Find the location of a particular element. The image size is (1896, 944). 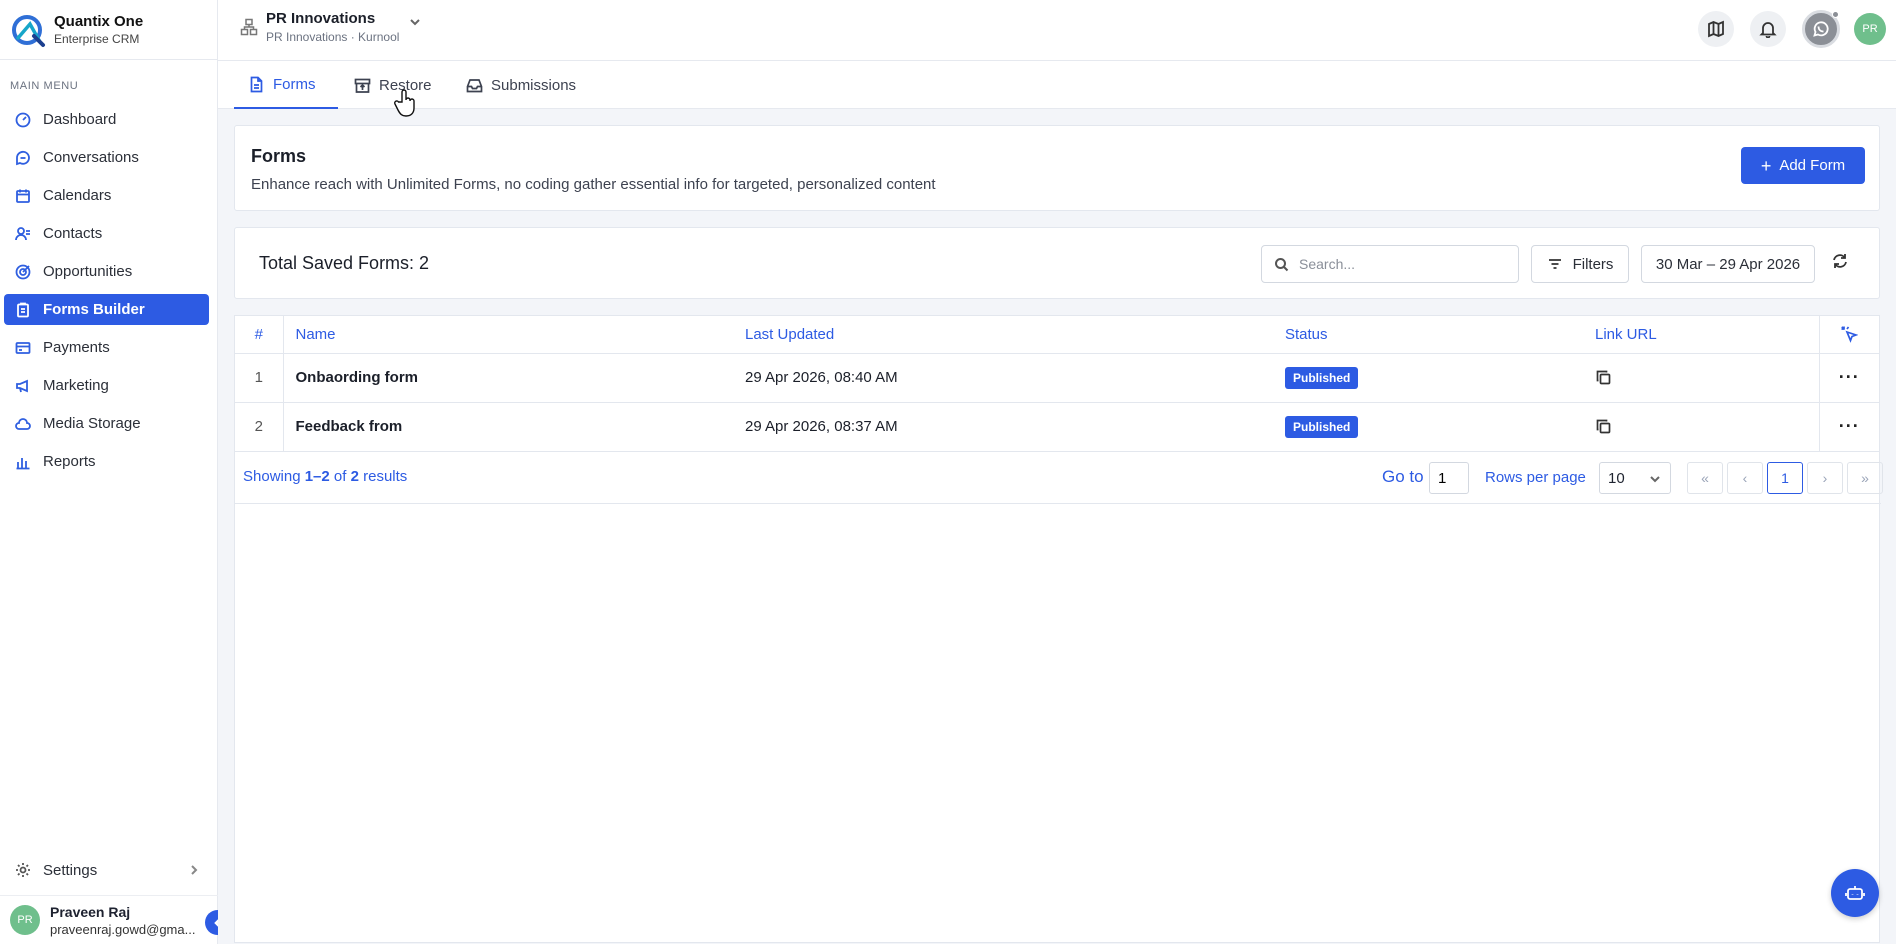

credit-card-icon is located at coordinates (23, 347).